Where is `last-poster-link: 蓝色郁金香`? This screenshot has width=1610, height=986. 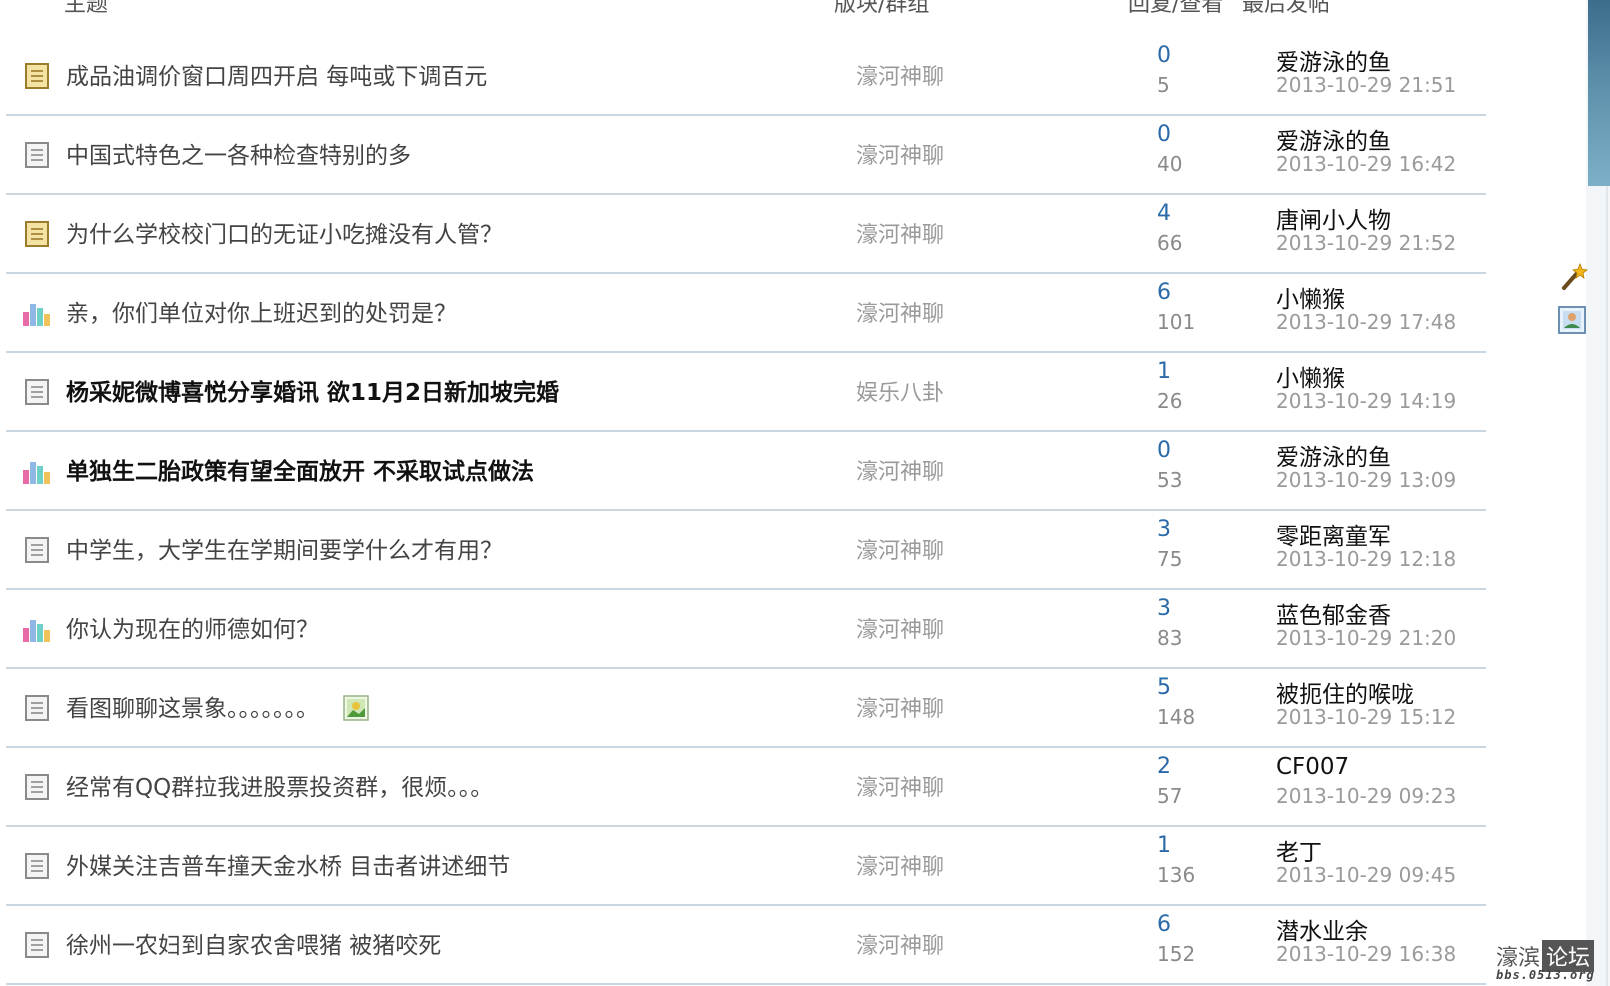
last-poster-link: 蓝色郁金香 is located at coordinates (1333, 613).